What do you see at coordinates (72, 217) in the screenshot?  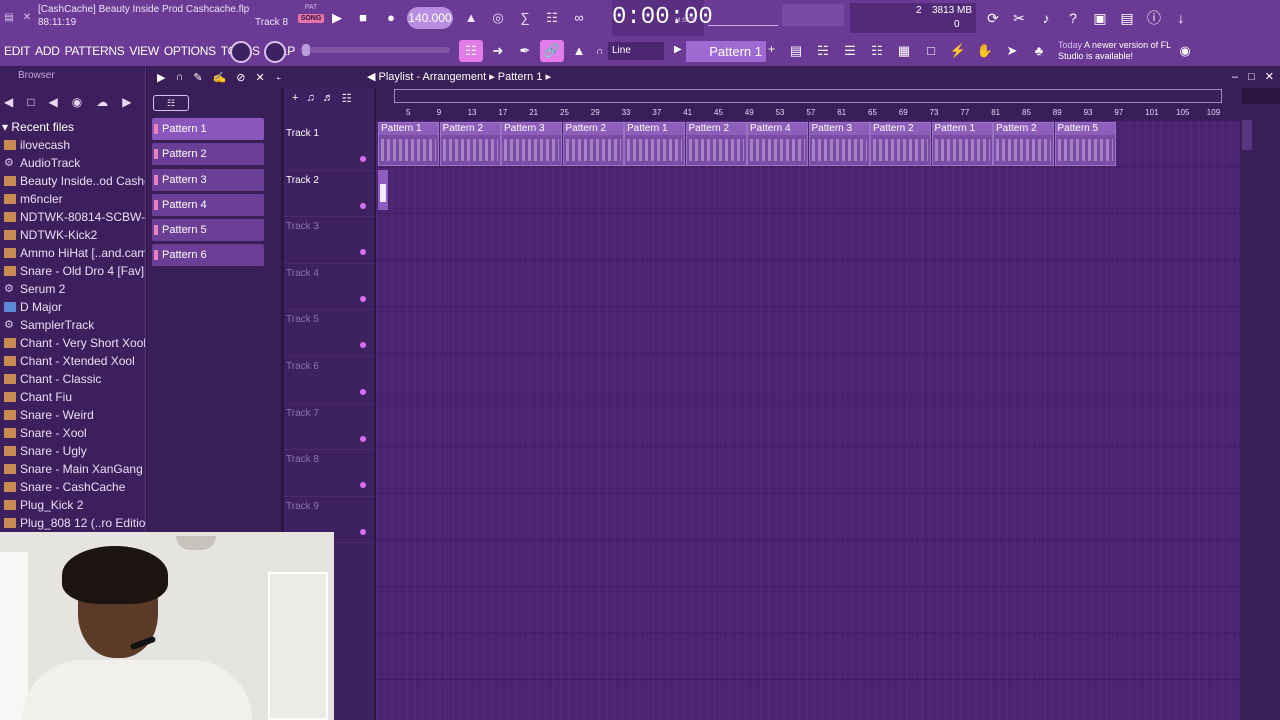 I see `list-item: NDTWK-80814-SCBW-EDIT` at bounding box center [72, 217].